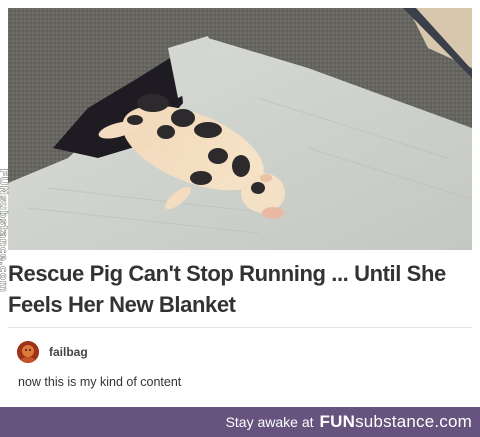 This screenshot has height=437, width=480. What do you see at coordinates (28, 352) in the screenshot?
I see `avatar-icon` at bounding box center [28, 352].